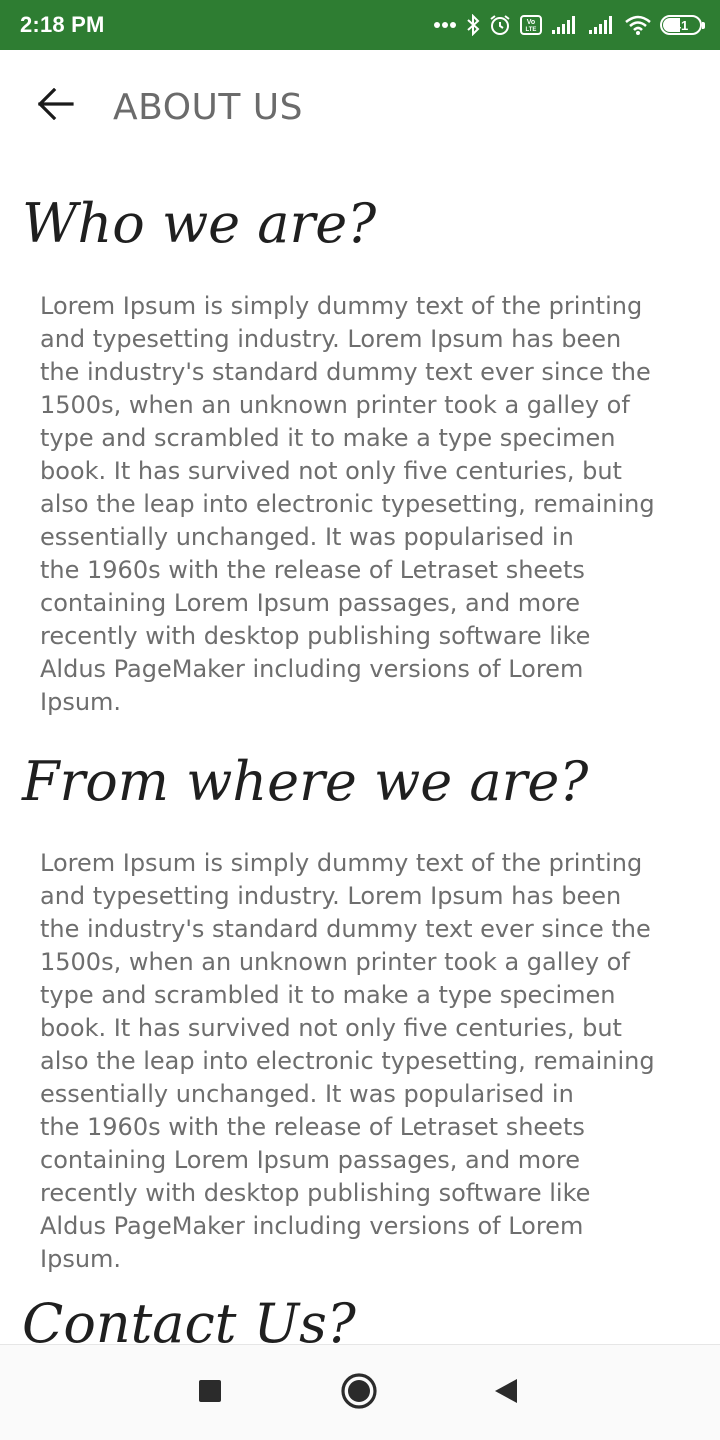  I want to click on recents-square-icon, so click(210, 1393).